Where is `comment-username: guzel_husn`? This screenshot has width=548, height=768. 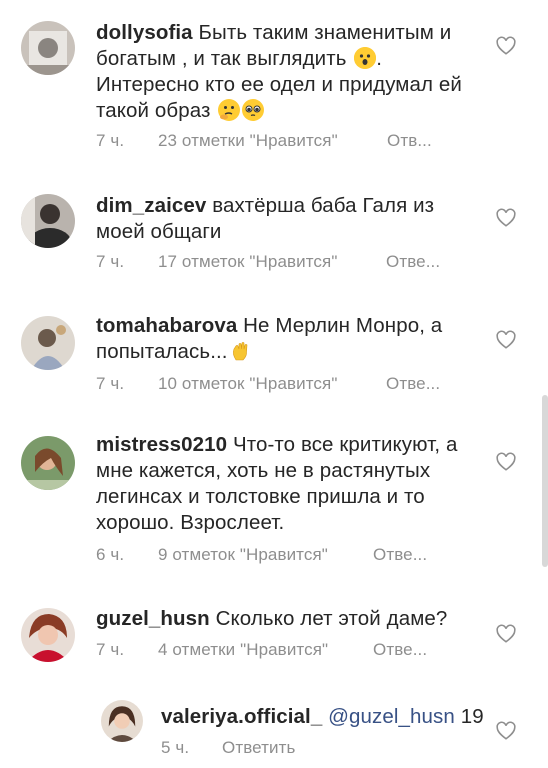 comment-username: guzel_husn is located at coordinates (153, 618).